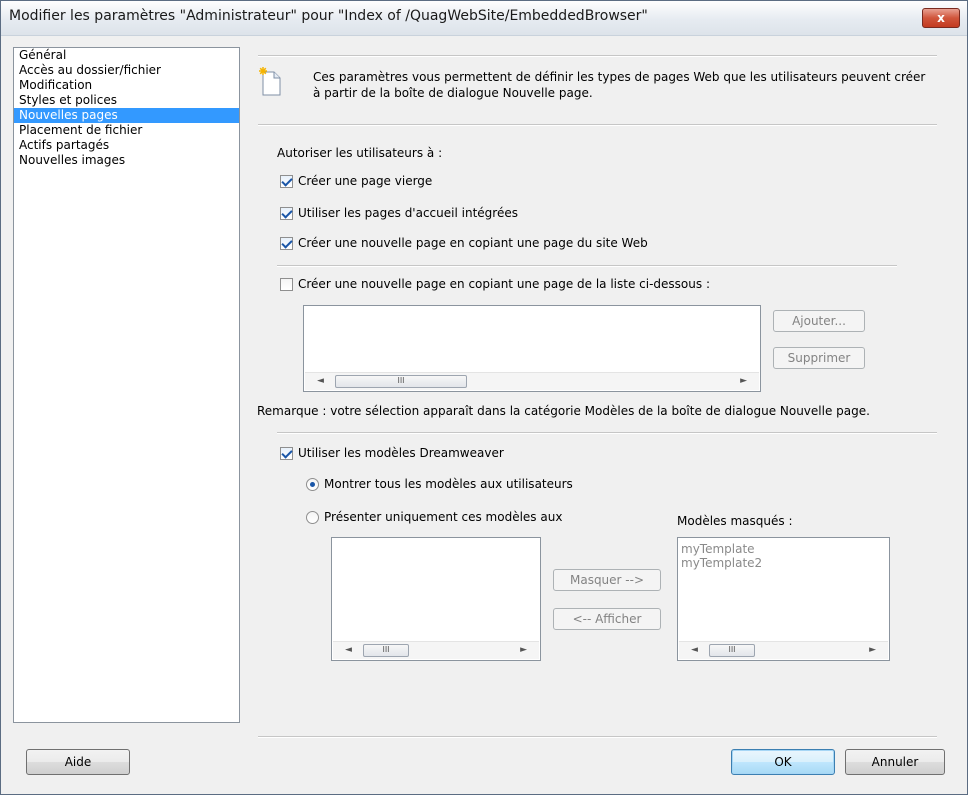  Describe the element at coordinates (607, 433) in the screenshot. I see `templates-divider` at that location.